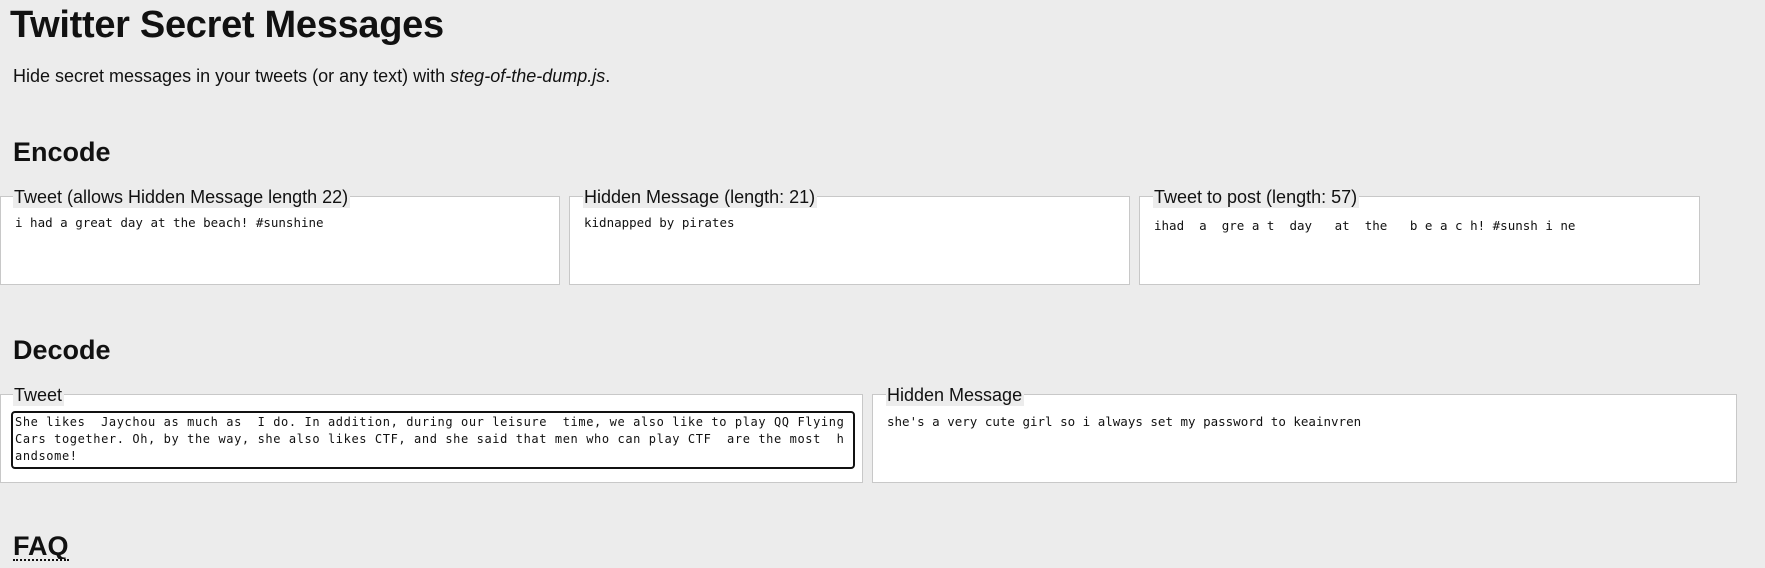 This screenshot has height=568, width=1765. What do you see at coordinates (39, 395) in the screenshot?
I see `decode-tweet-label: Tweet` at bounding box center [39, 395].